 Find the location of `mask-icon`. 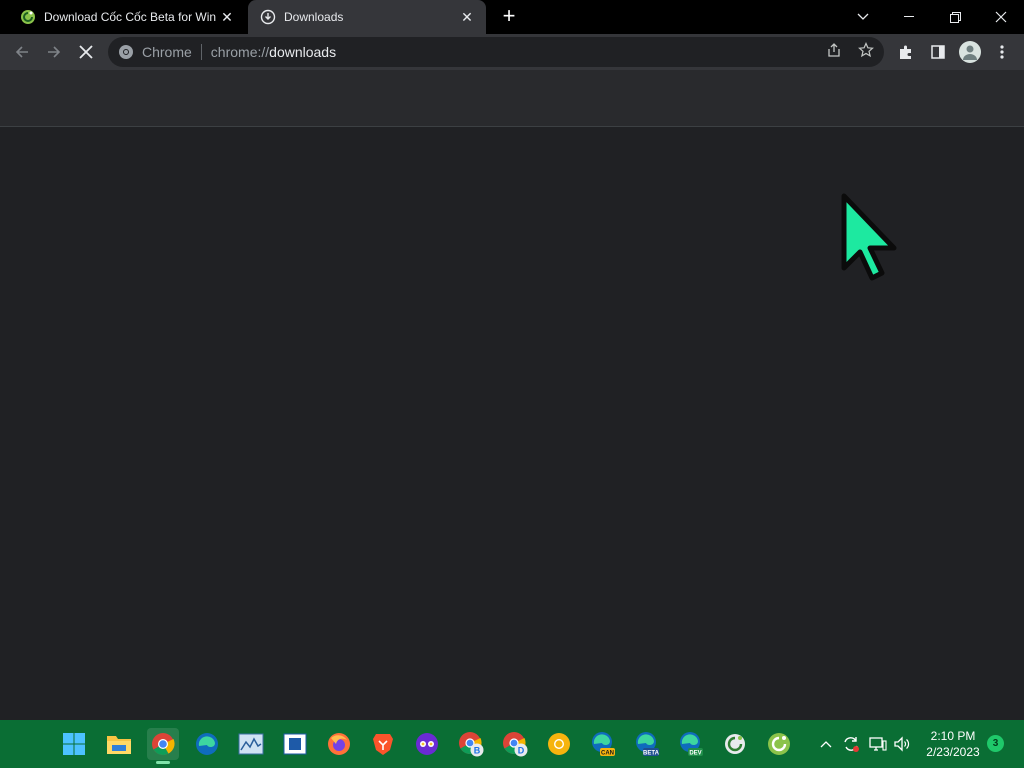

mask-icon is located at coordinates (427, 744).